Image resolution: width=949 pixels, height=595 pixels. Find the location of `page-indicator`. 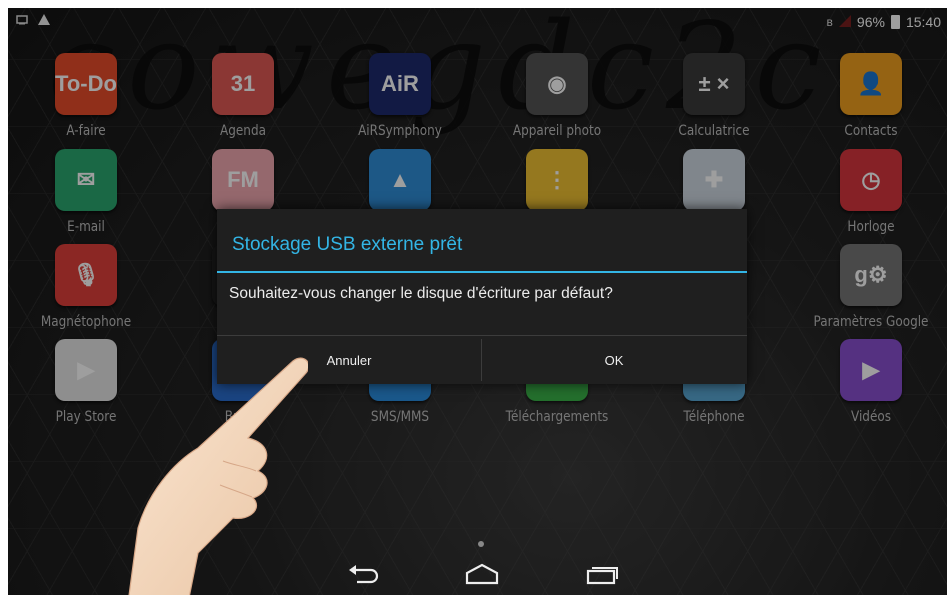

page-indicator is located at coordinates (481, 544).